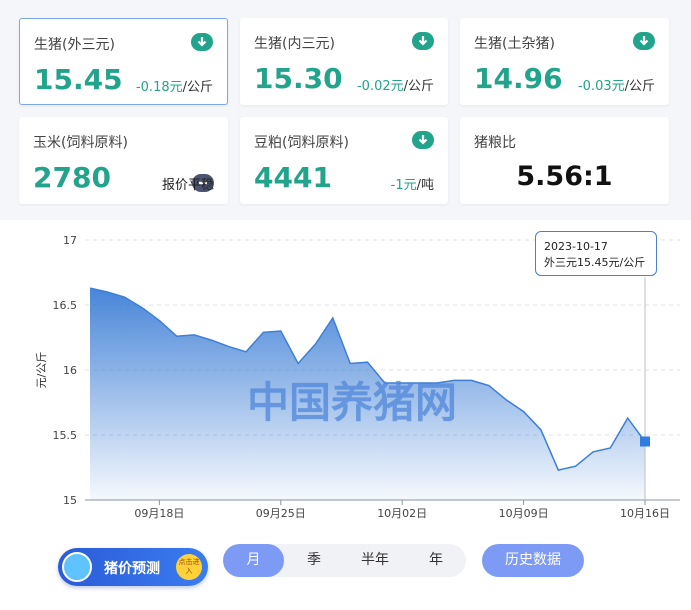 This screenshot has height=610, width=691. Describe the element at coordinates (344, 61) in the screenshot. I see `price-card-inner-three: 生猪(内三元) 15.30 -0.02元/公斤` at that location.